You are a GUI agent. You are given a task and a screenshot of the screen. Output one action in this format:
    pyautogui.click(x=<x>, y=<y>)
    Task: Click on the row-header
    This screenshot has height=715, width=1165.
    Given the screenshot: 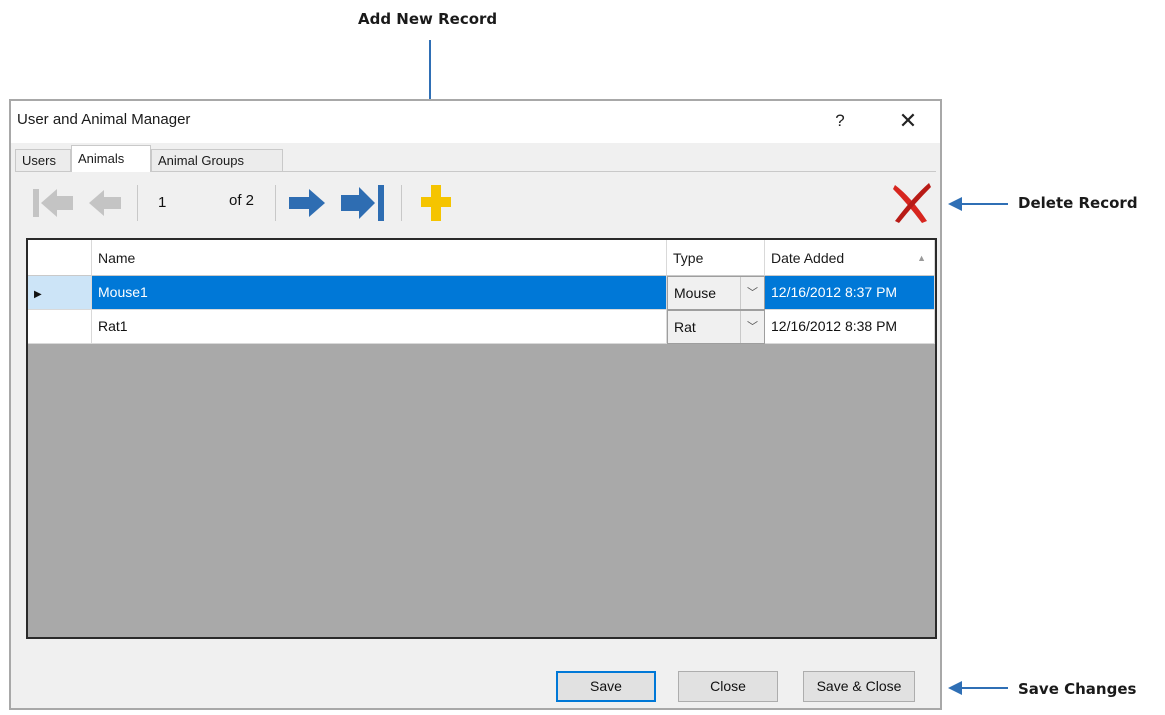 What is the action you would take?
    pyautogui.click(x=60, y=327)
    